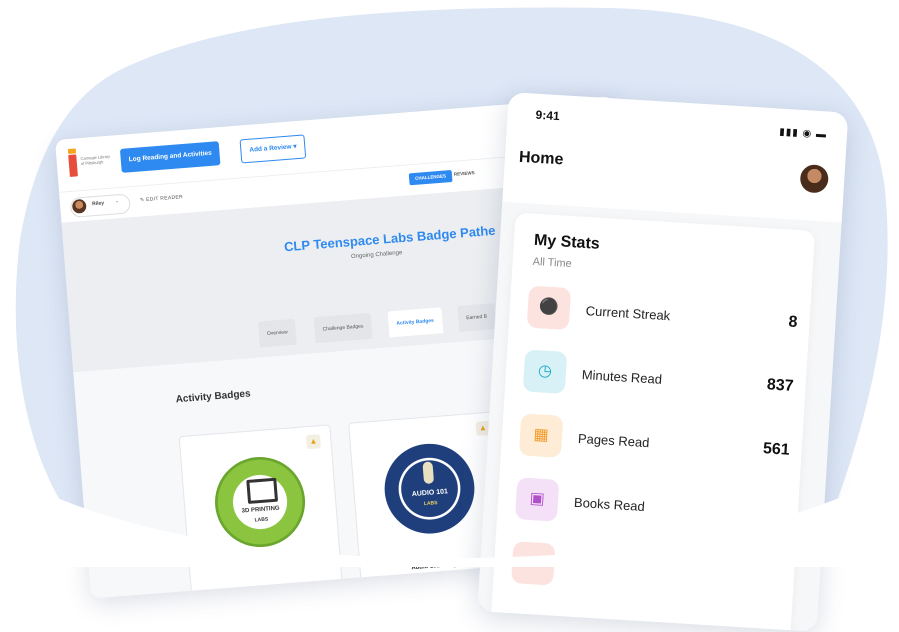  What do you see at coordinates (117, 201) in the screenshot?
I see `chevron-down-icon: ⌄` at bounding box center [117, 201].